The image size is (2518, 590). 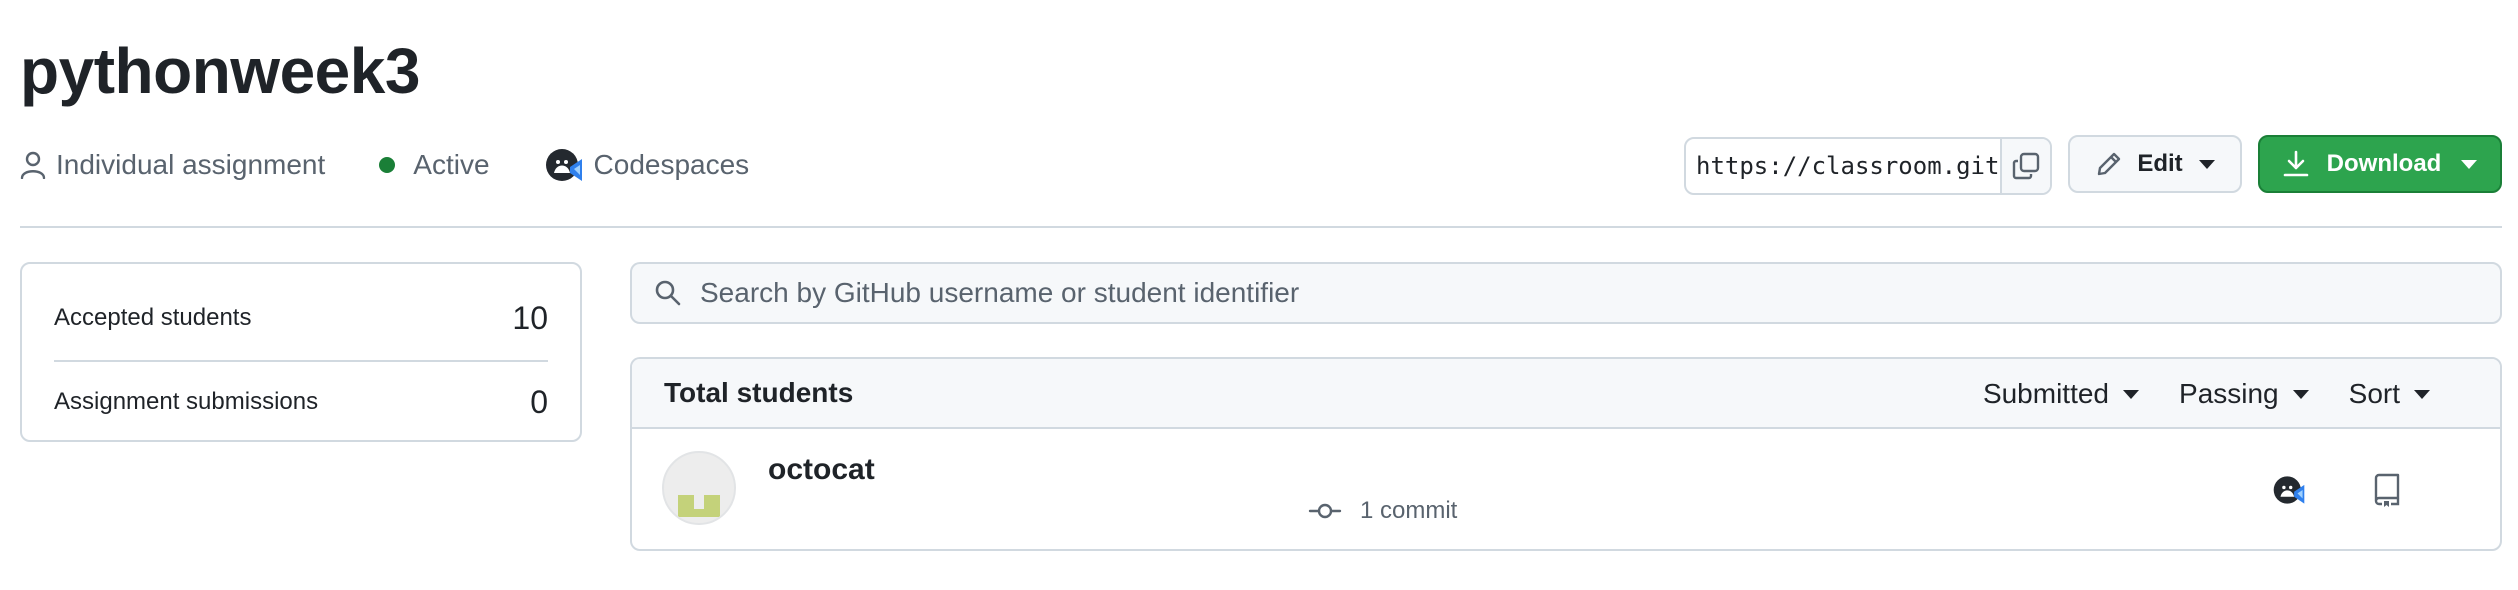 I want to click on stat-label: Accepted students, so click(x=153, y=317).